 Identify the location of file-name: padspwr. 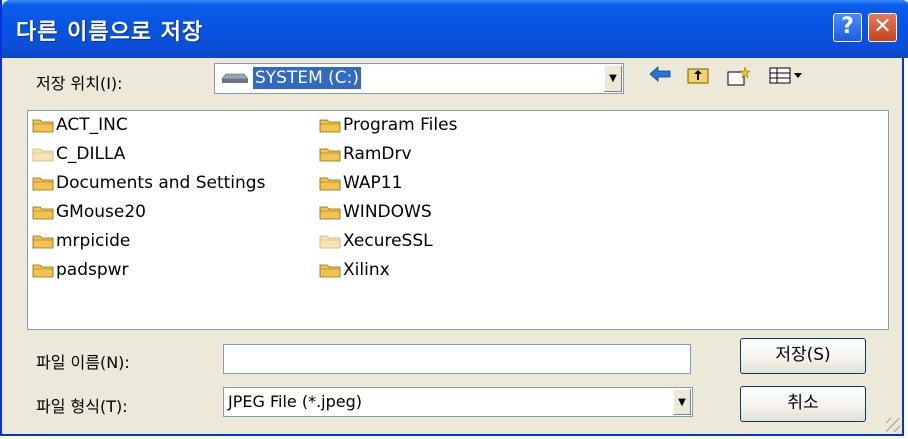
(92, 270).